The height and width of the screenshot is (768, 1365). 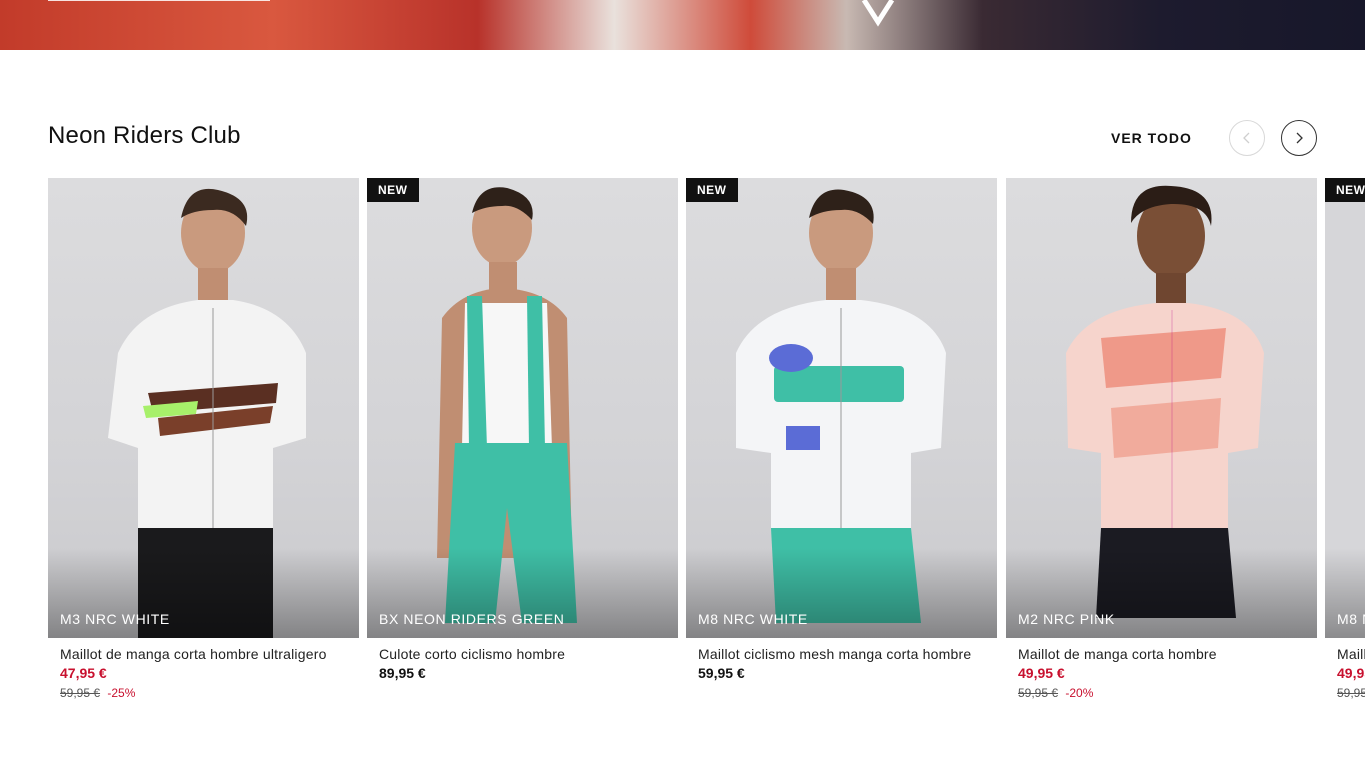 I want to click on model-partial-illustration, so click(x=1345, y=408).